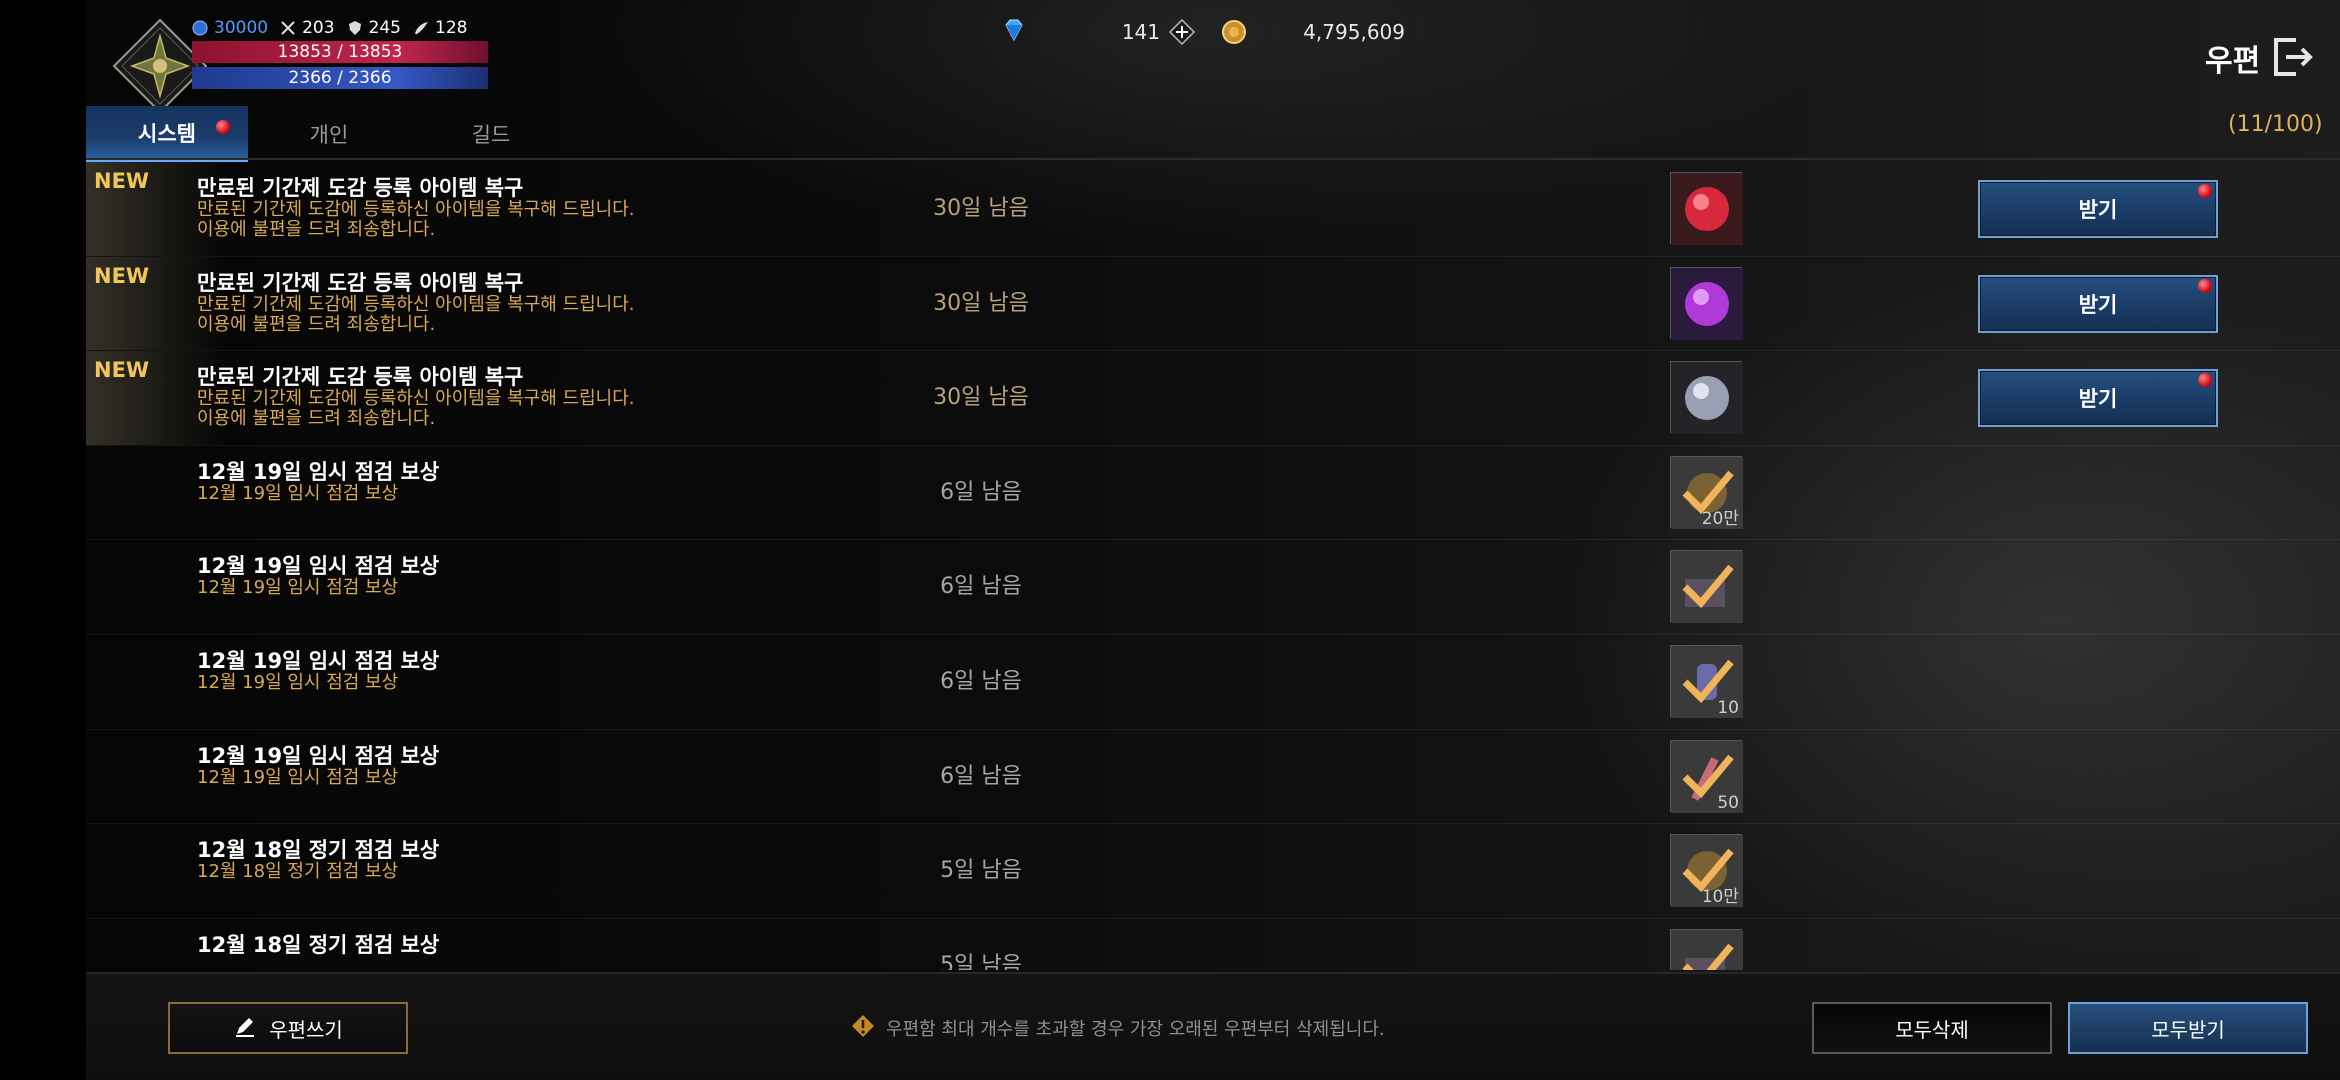 This screenshot has width=2340, height=1080. Describe the element at coordinates (241, 28) in the screenshot. I see `blue-stat-value: 30000` at that location.